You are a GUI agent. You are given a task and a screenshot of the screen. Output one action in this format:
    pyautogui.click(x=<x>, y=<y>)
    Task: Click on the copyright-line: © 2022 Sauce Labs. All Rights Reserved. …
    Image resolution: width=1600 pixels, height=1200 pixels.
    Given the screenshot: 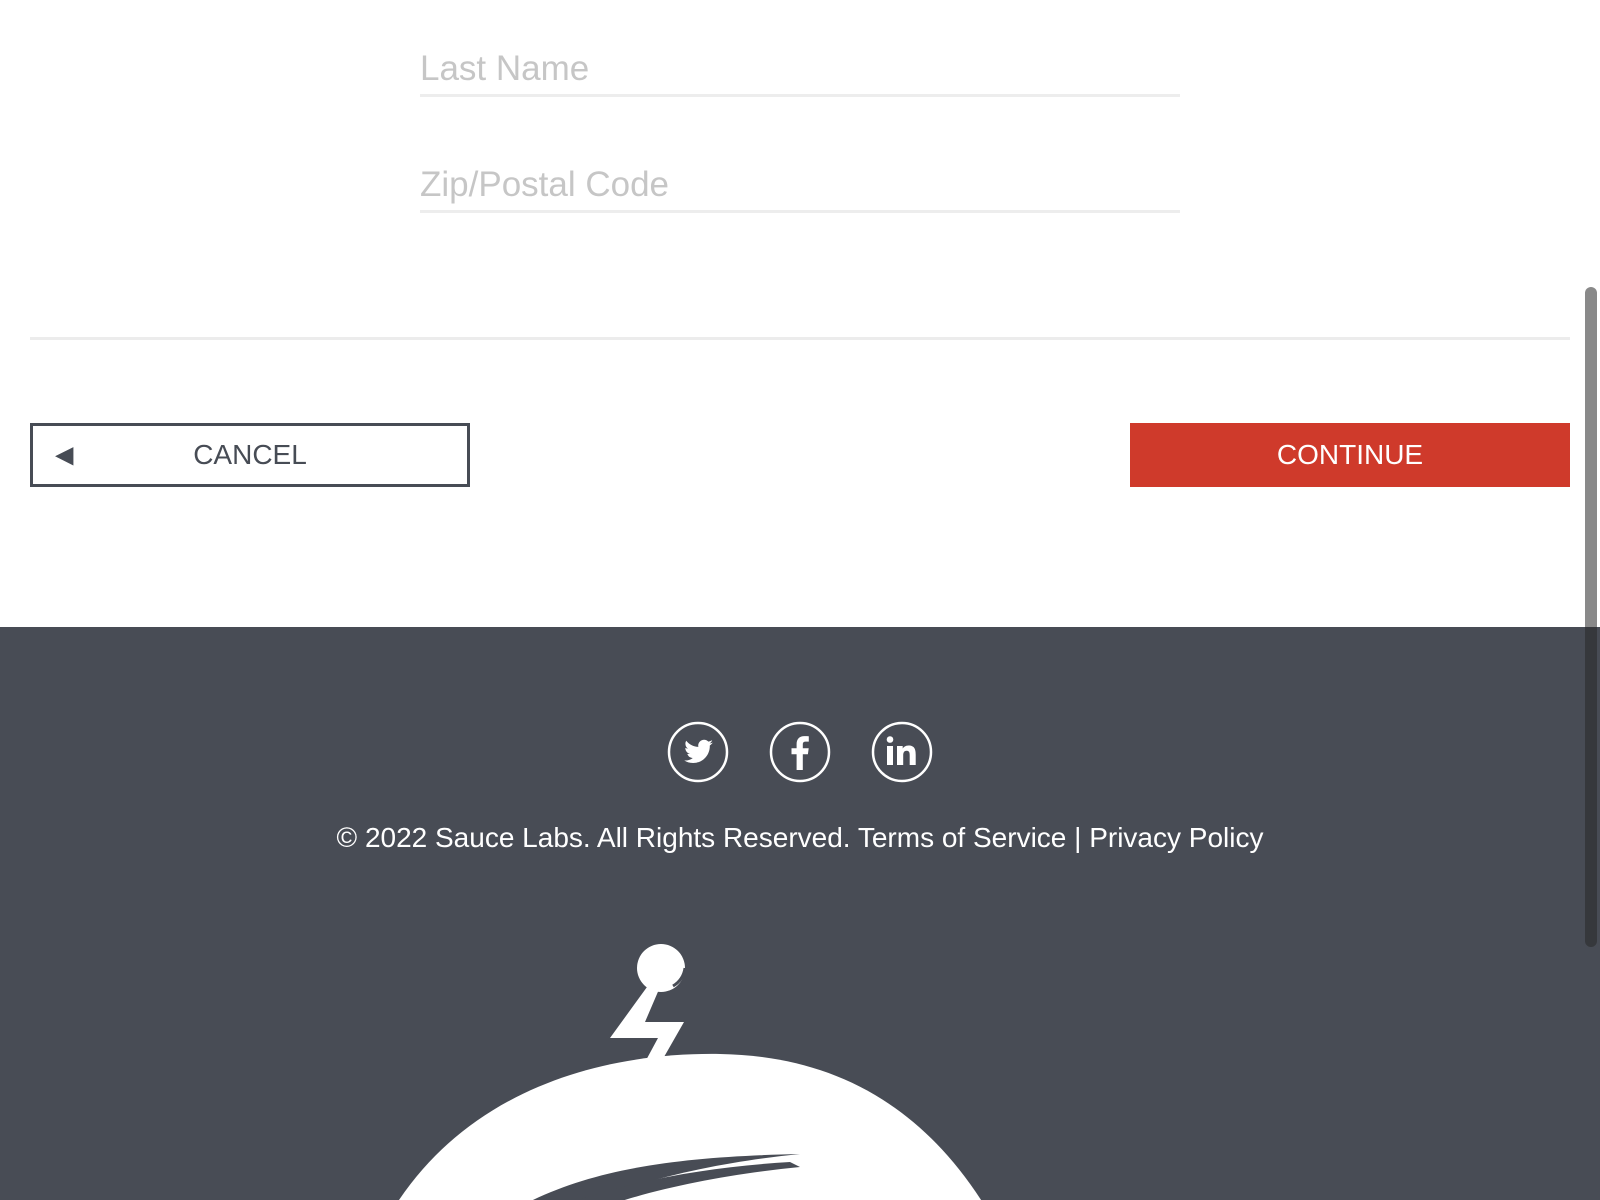 What is the action you would take?
    pyautogui.click(x=800, y=838)
    